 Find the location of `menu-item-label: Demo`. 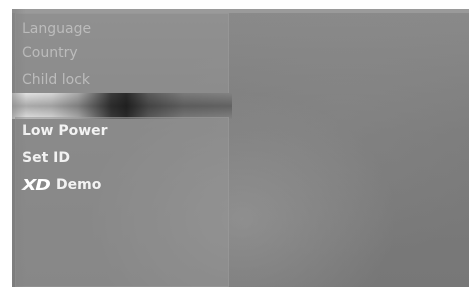

menu-item-label: Demo is located at coordinates (79, 185).